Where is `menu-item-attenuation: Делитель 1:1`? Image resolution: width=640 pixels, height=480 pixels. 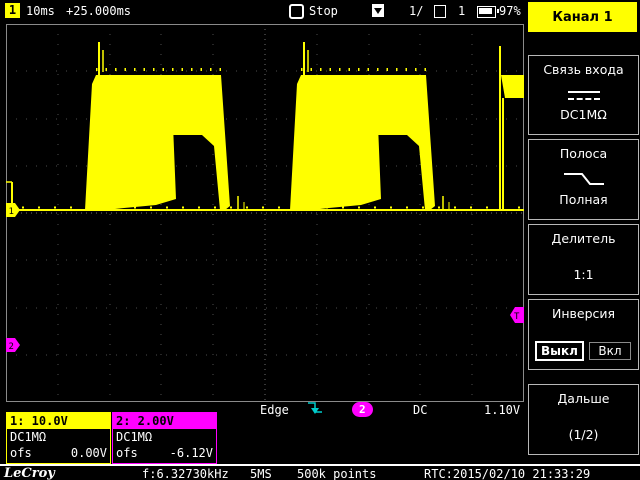
menu-item-attenuation: Делитель 1:1 is located at coordinates (583, 259).